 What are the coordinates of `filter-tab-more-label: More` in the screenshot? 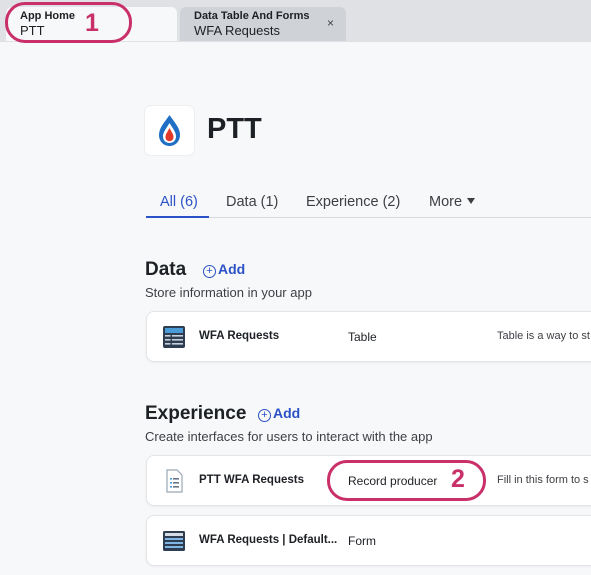 It's located at (446, 202).